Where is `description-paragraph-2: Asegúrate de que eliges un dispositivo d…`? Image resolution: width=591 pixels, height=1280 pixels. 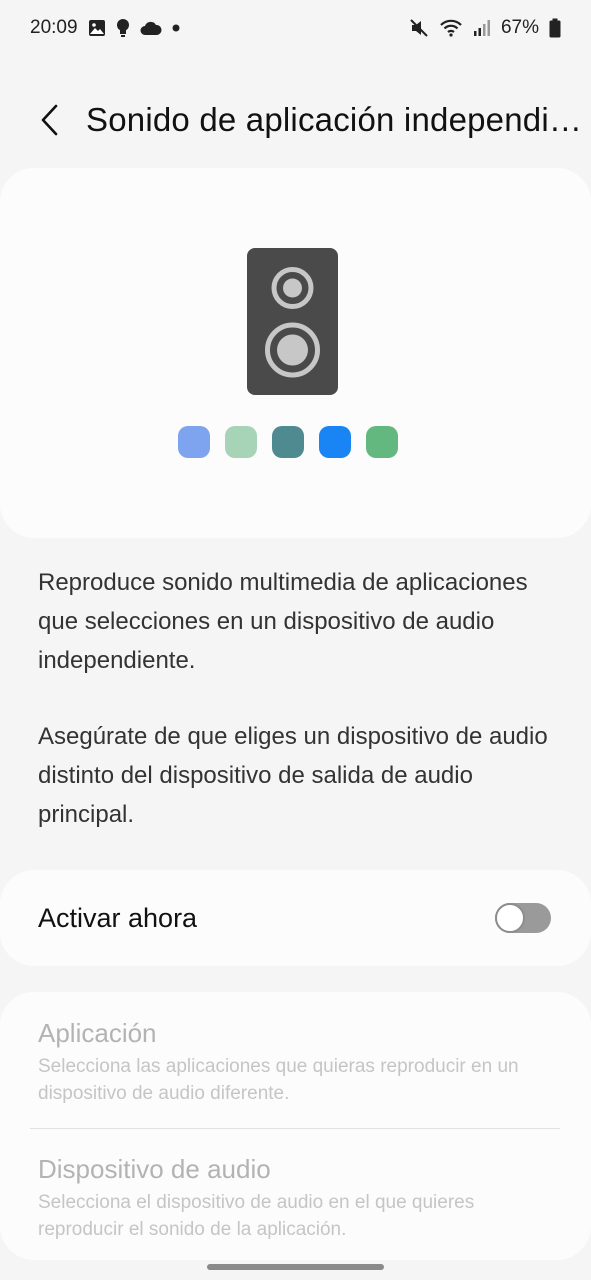
description-paragraph-2: Asegúrate de que eliges un dispositivo d… is located at coordinates (293, 775).